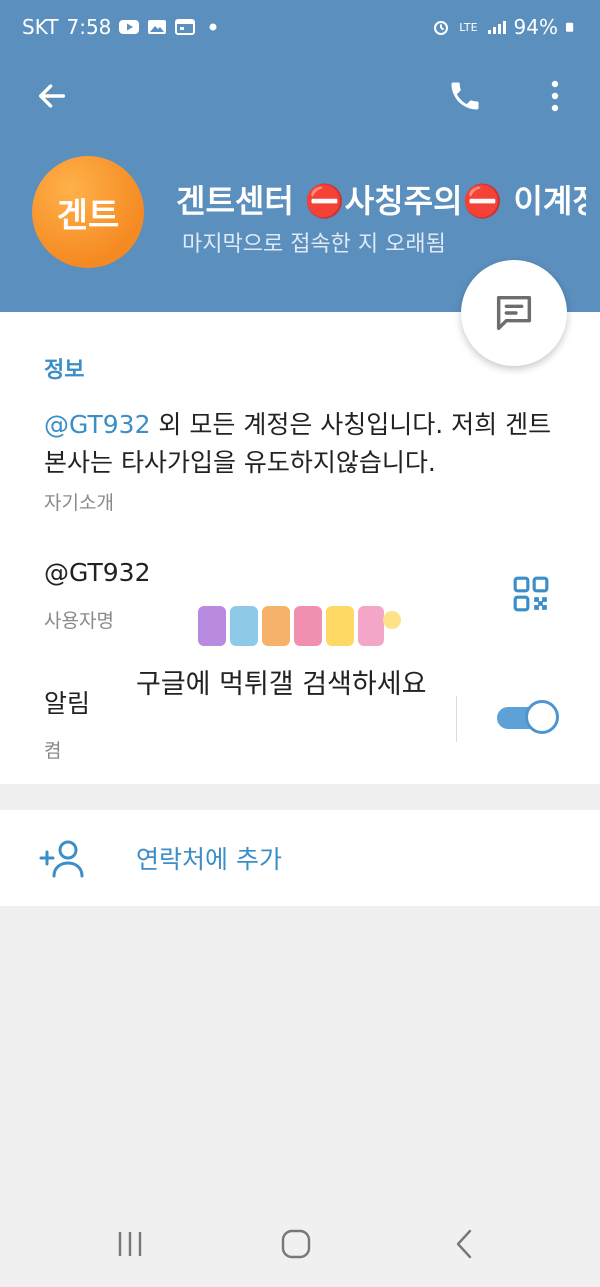 The image size is (600, 1287). Describe the element at coordinates (496, 27) in the screenshot. I see `signal-icon` at that location.